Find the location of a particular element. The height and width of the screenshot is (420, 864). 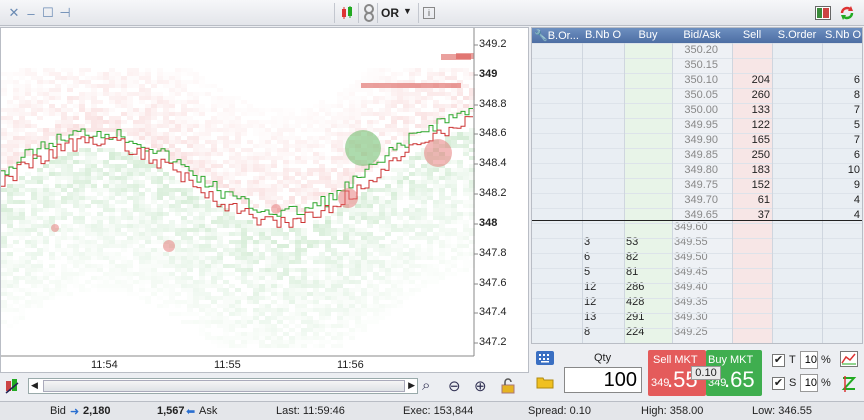

y-tick-label: 349.2 is located at coordinates (493, 44).